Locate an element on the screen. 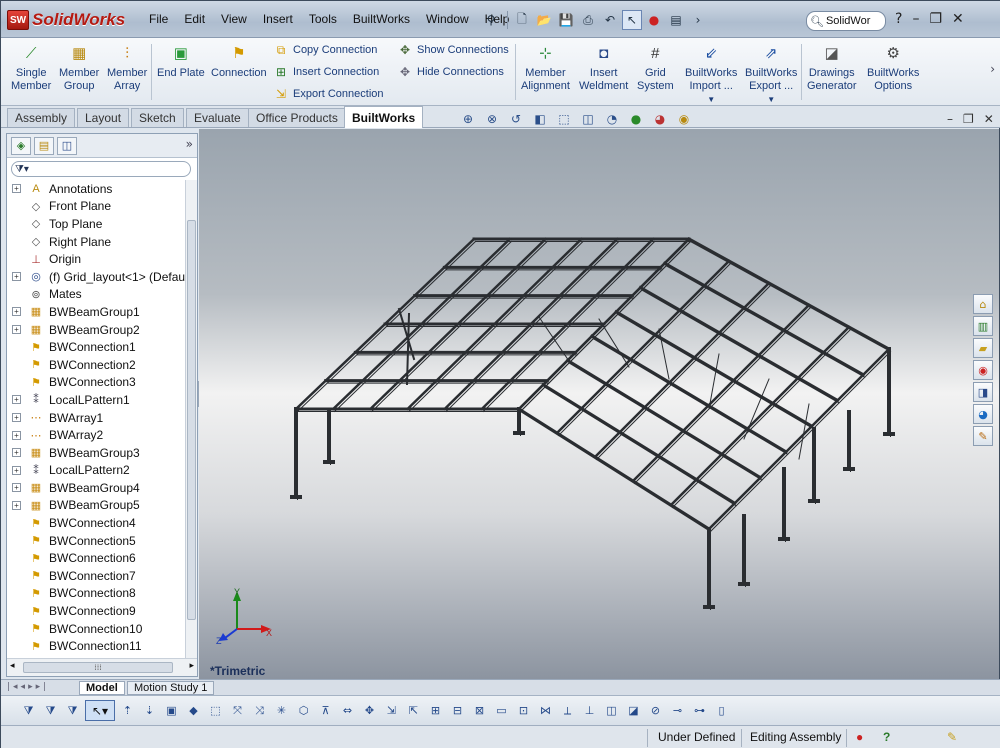  selection-filter-icon: ▭ is located at coordinates (501, 710).